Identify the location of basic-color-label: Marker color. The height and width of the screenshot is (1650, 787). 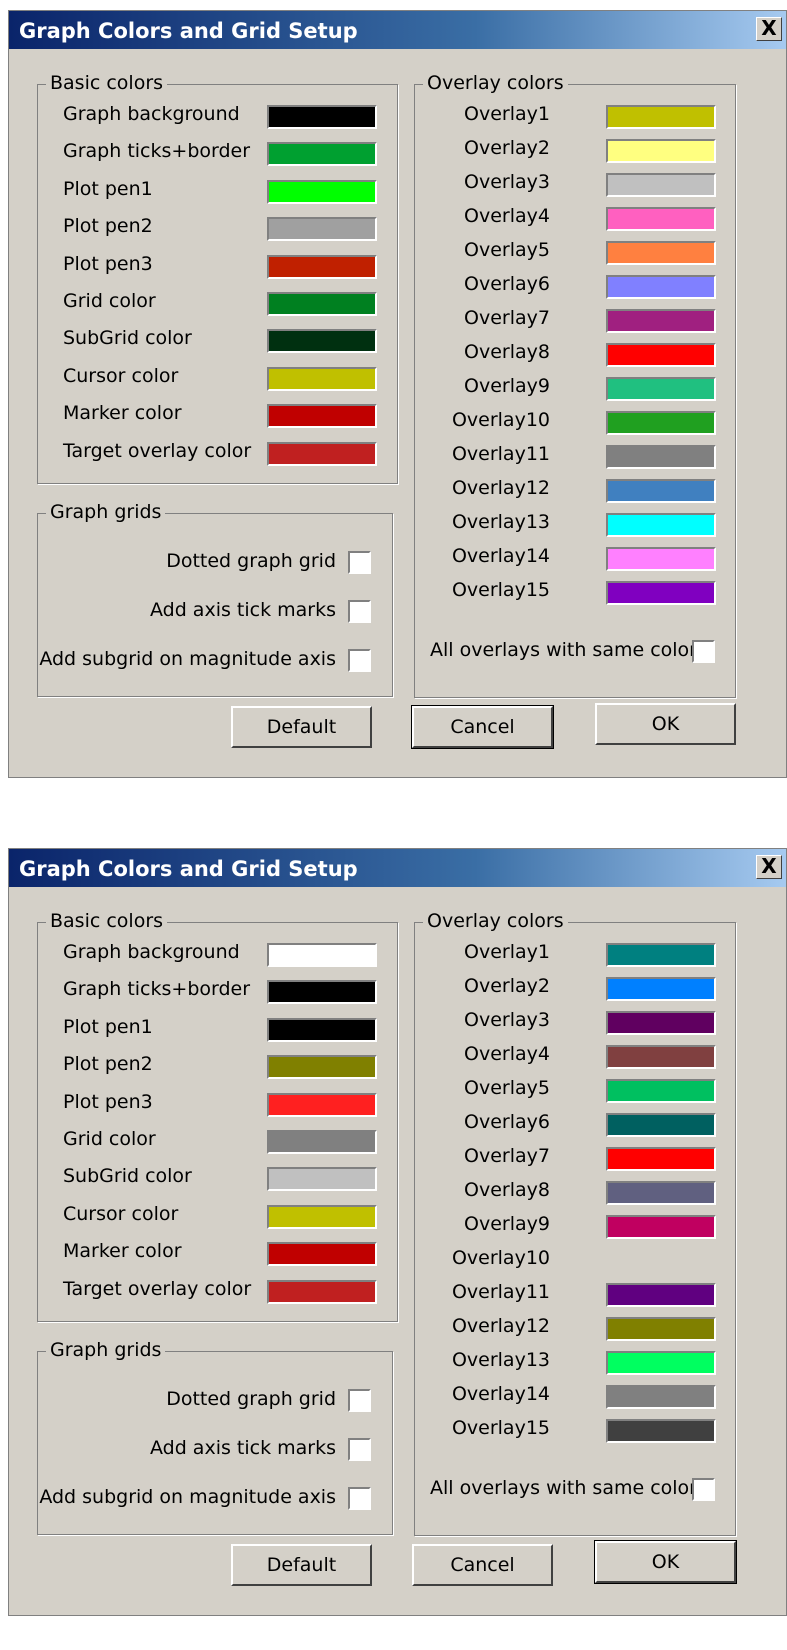
(122, 1251).